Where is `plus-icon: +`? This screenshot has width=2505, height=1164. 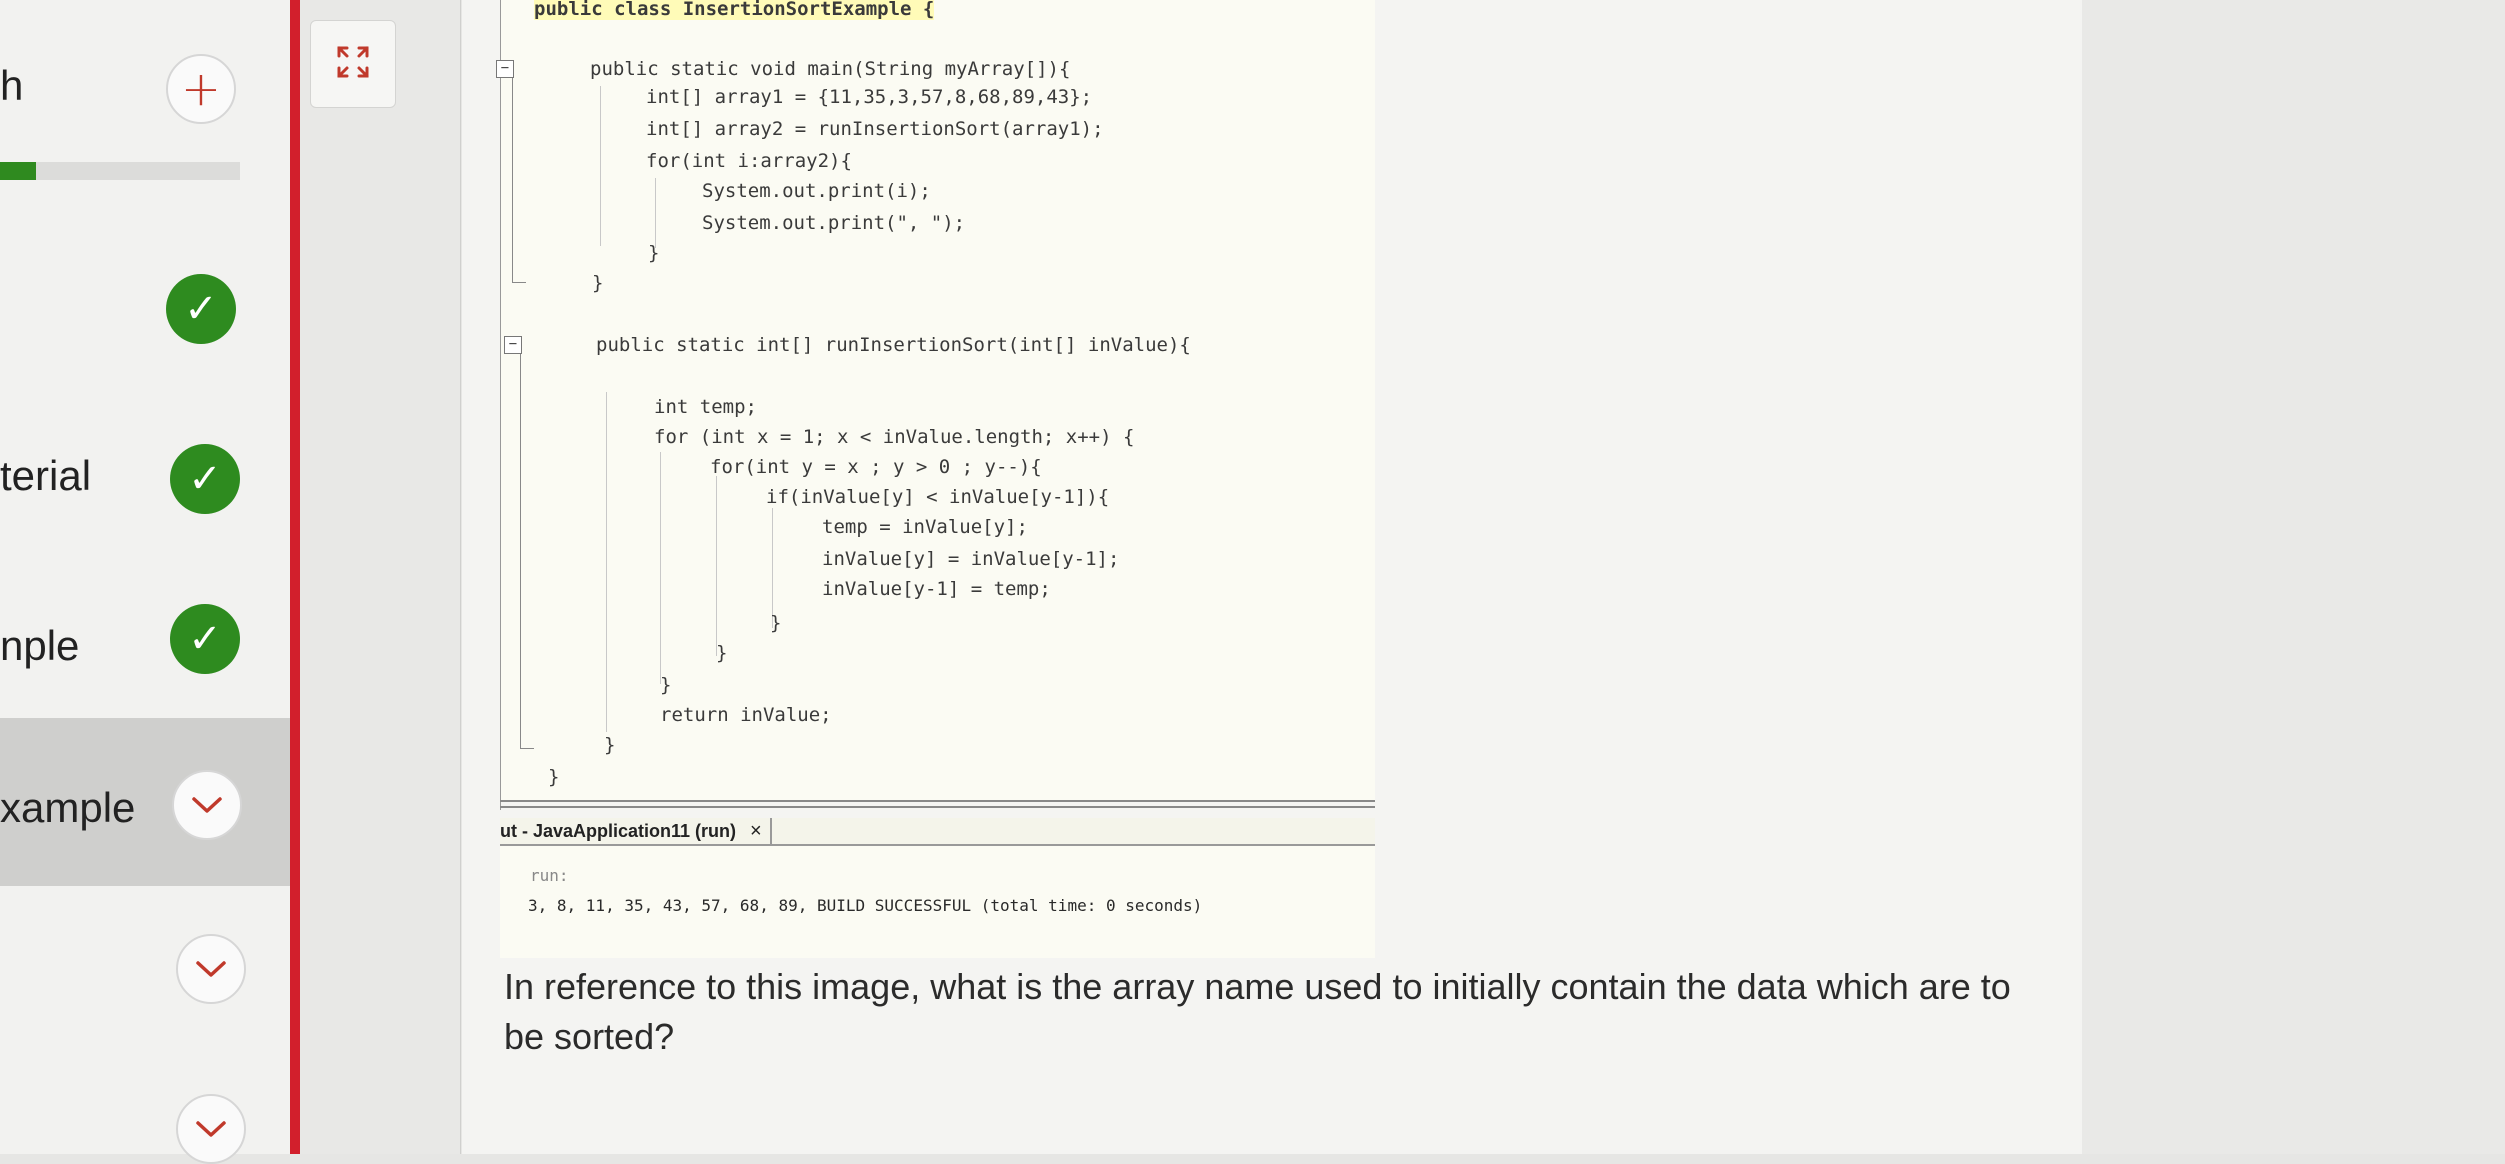 plus-icon: + is located at coordinates (201, 89).